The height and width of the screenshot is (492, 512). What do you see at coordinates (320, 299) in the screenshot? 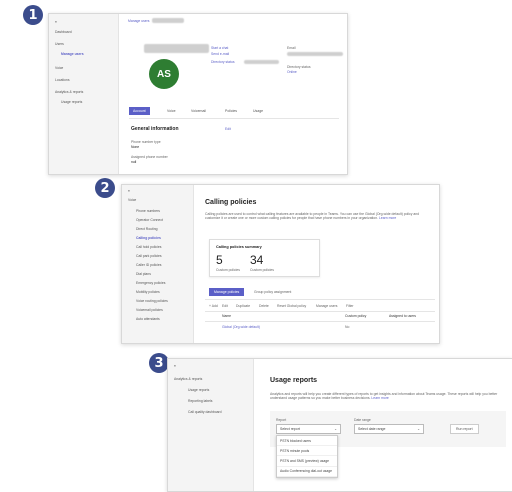
I see `toolbar-divider` at bounding box center [320, 299].